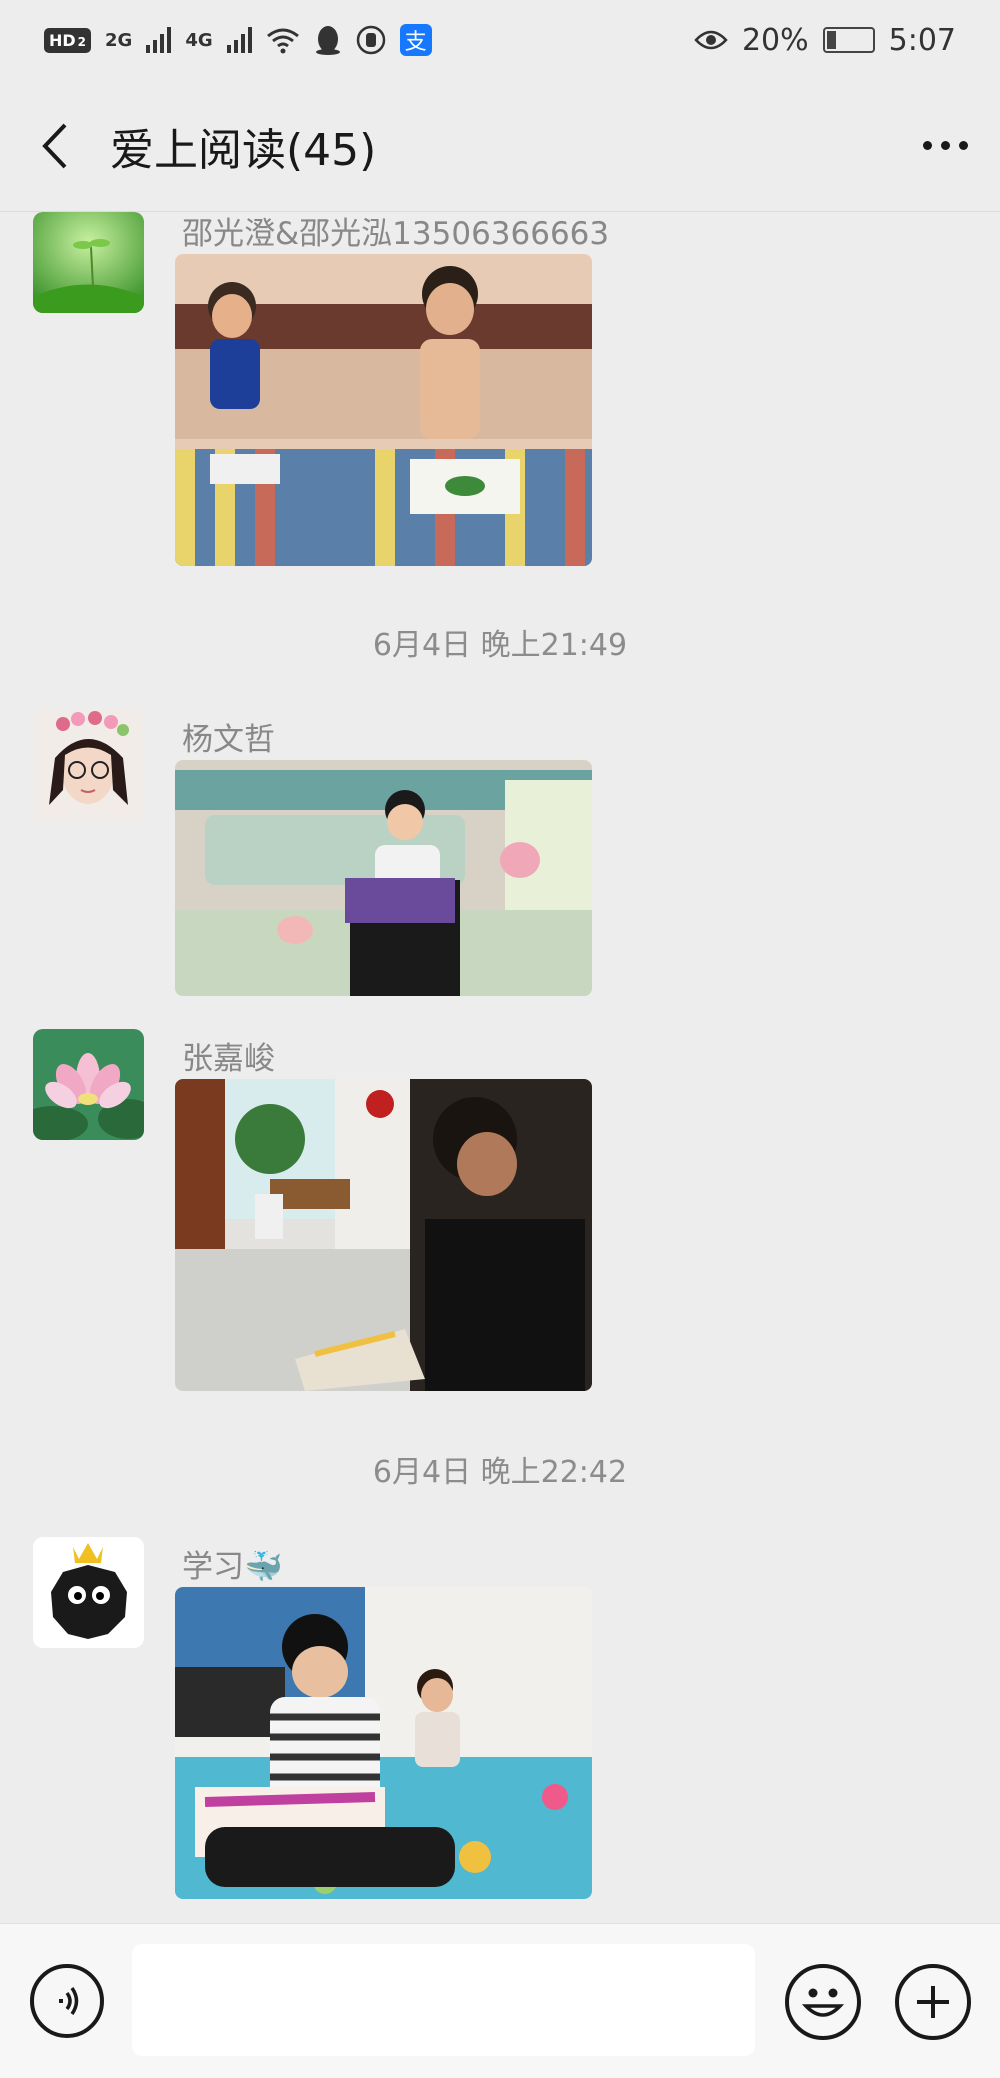 Image resolution: width=1000 pixels, height=2078 pixels. I want to click on back-icon, so click(55, 146).